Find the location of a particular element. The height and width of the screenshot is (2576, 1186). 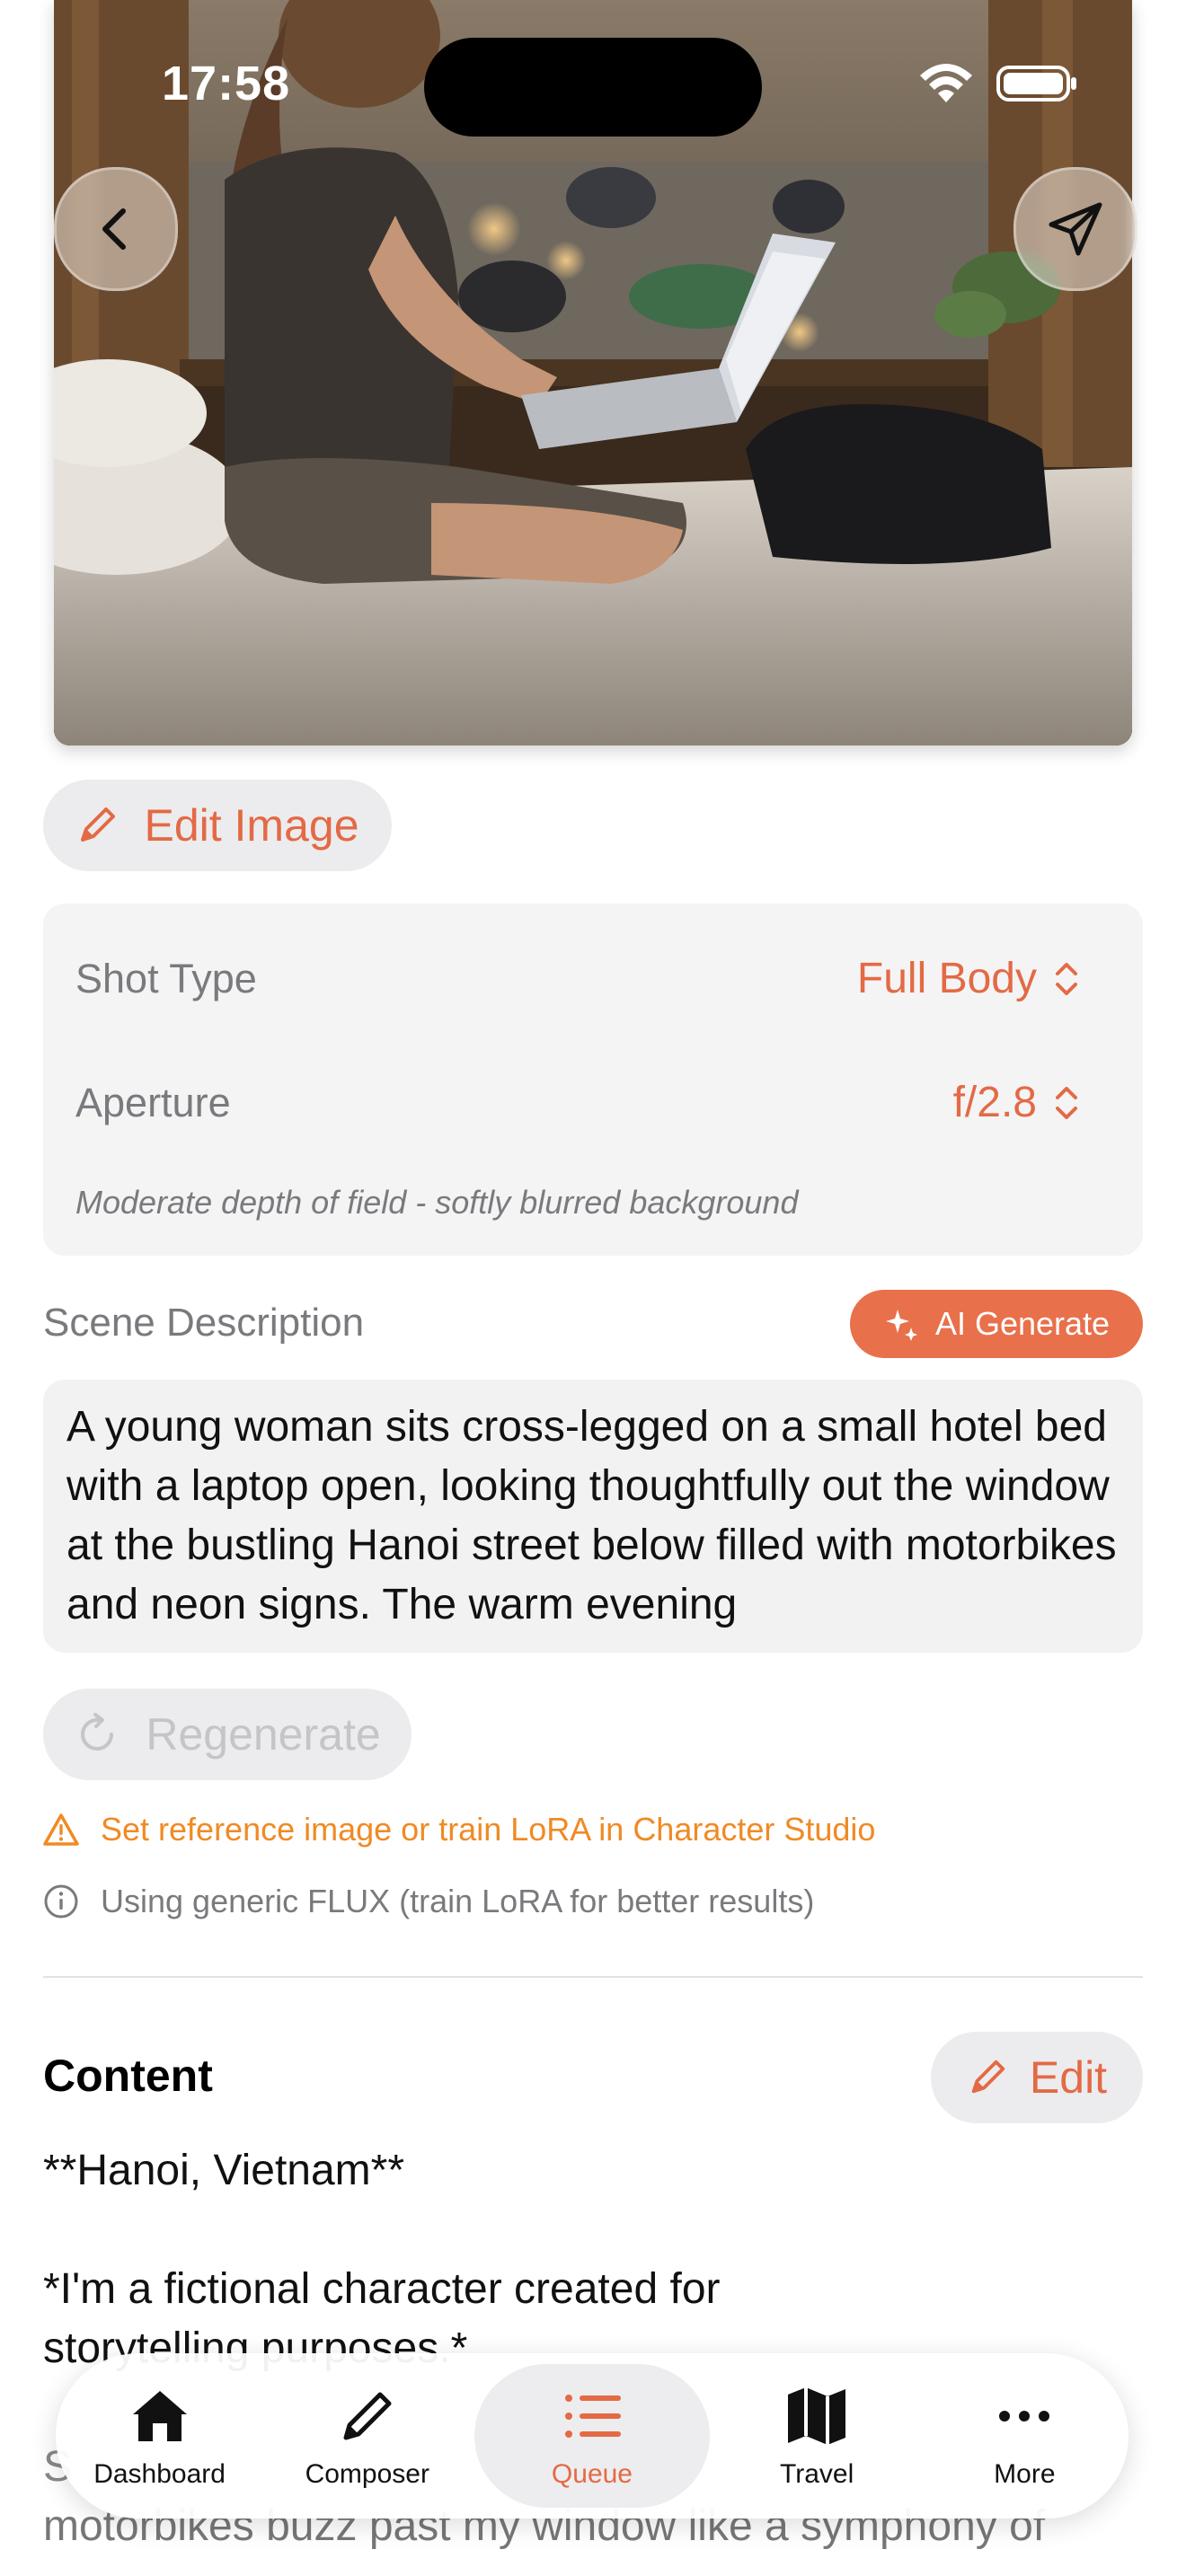

tab-label: More is located at coordinates (1025, 2474).